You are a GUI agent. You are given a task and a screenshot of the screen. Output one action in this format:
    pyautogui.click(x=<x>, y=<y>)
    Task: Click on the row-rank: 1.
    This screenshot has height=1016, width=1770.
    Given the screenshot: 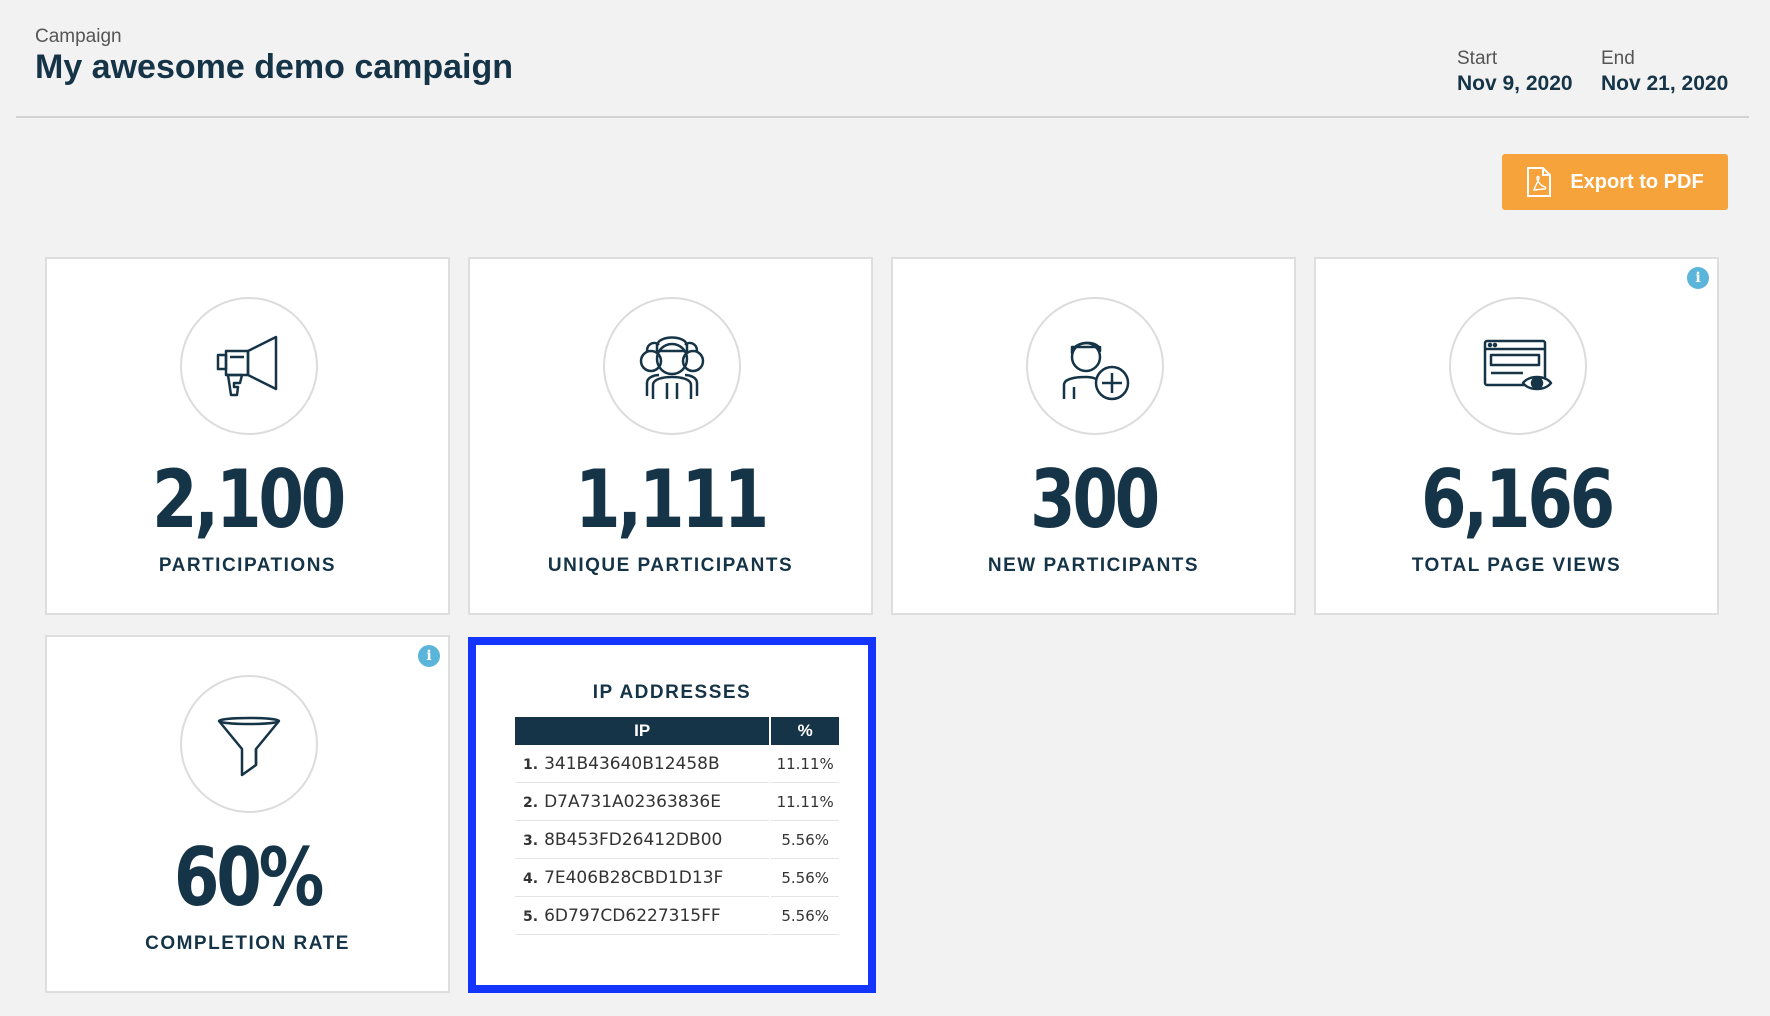 What is the action you would take?
    pyautogui.click(x=531, y=764)
    